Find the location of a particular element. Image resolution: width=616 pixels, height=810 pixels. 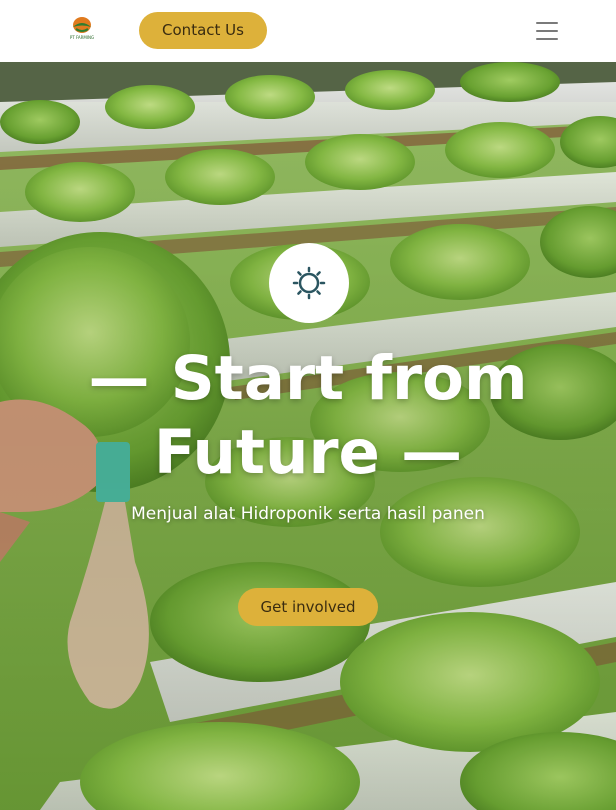

sun-icon is located at coordinates (309, 283).